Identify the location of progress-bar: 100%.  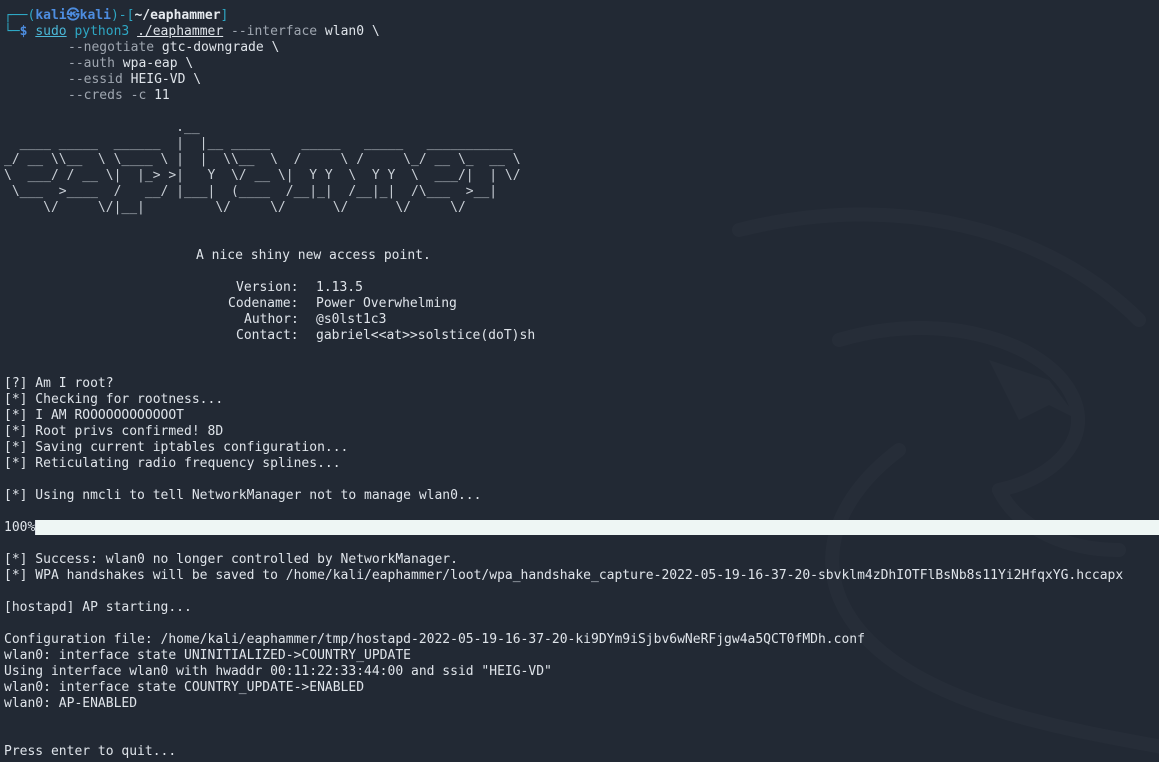
(581, 527).